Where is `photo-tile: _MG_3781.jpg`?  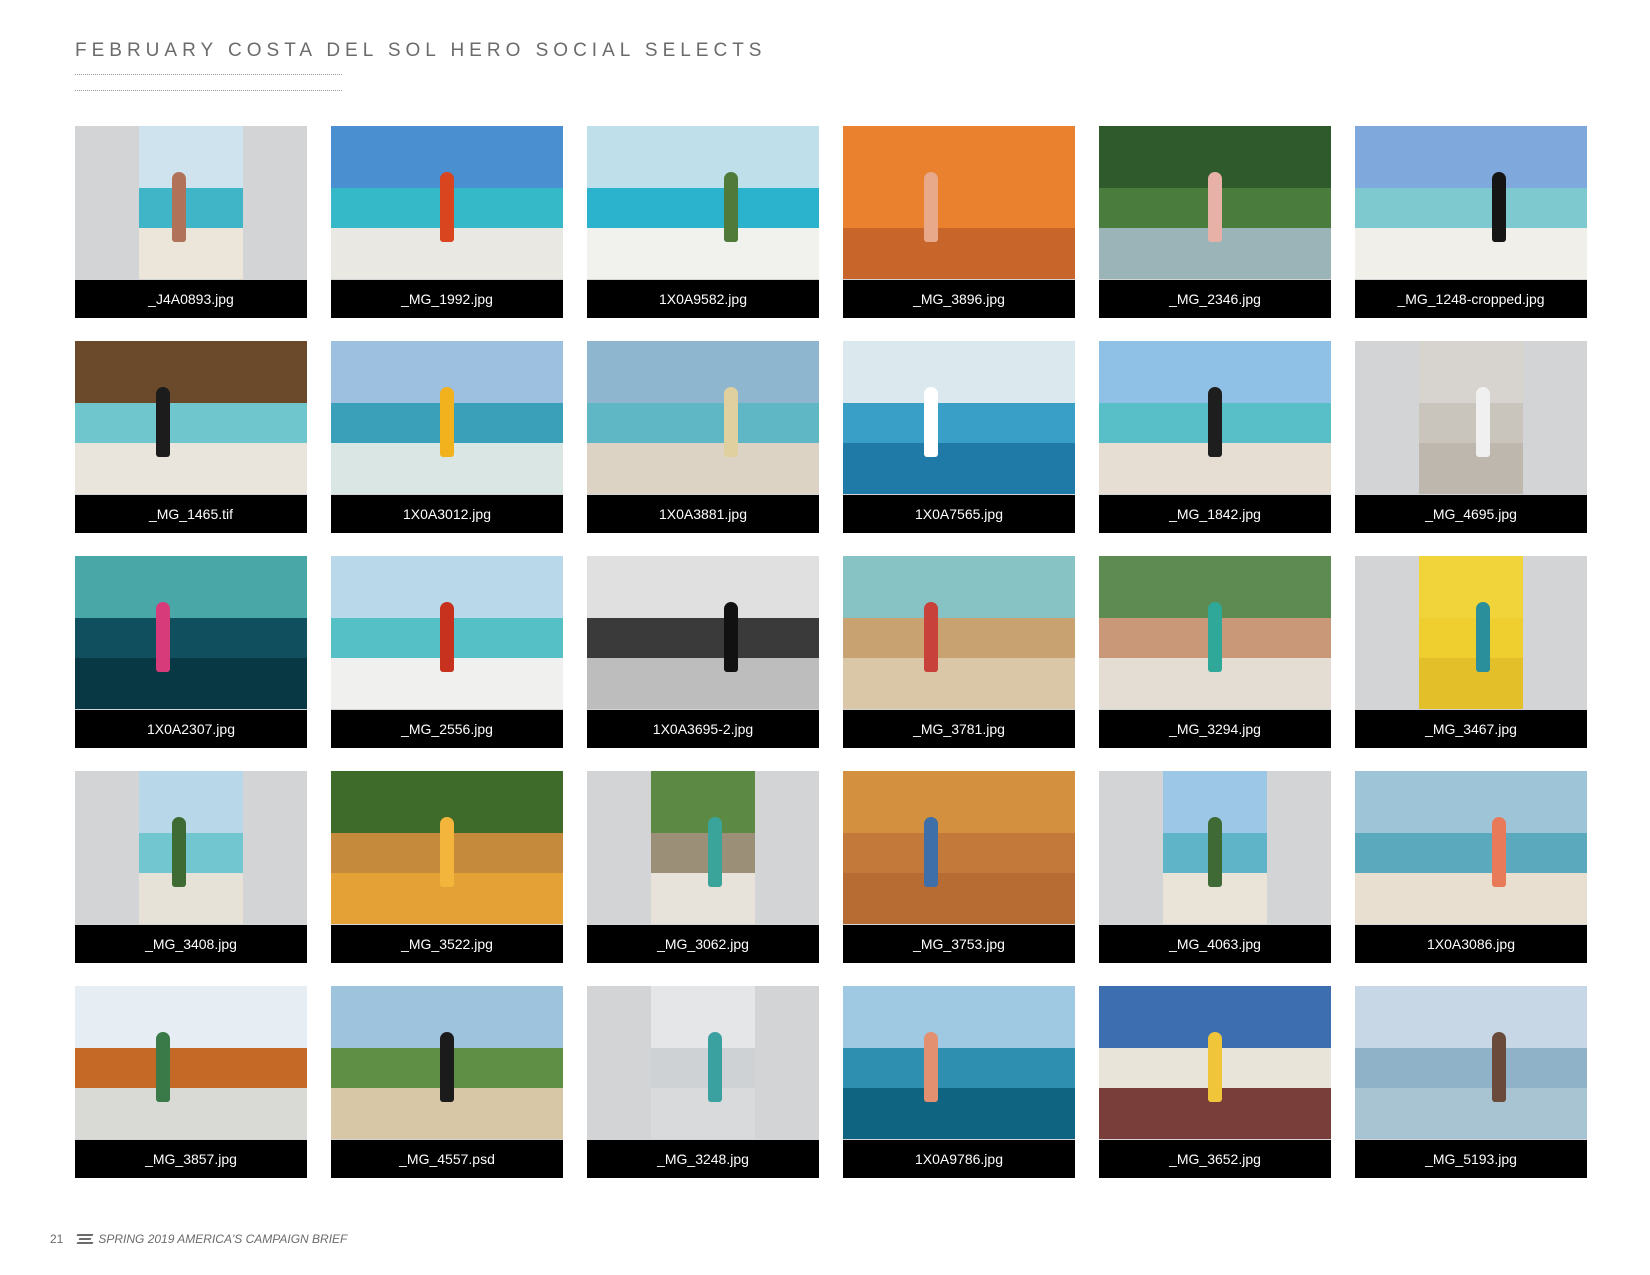
photo-tile: _MG_3781.jpg is located at coordinates (959, 652).